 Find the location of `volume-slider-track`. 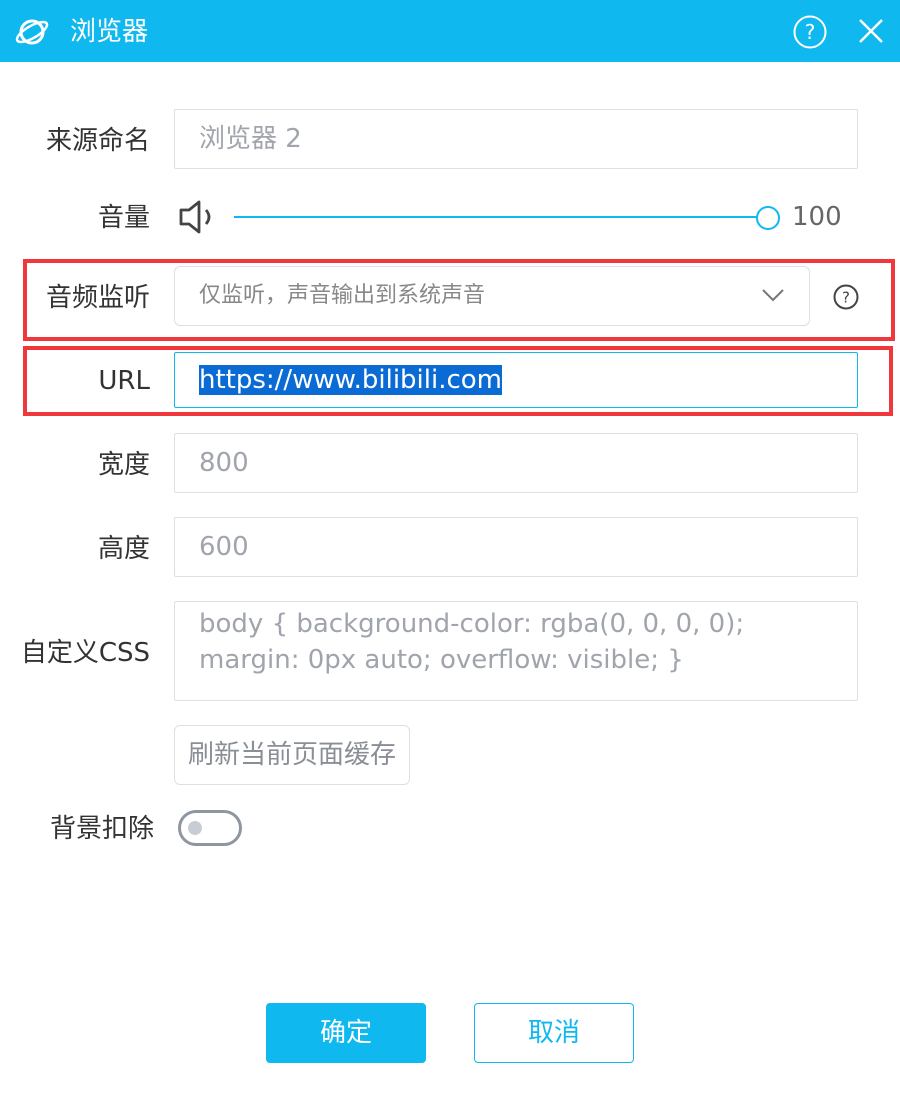

volume-slider-track is located at coordinates (499, 217).